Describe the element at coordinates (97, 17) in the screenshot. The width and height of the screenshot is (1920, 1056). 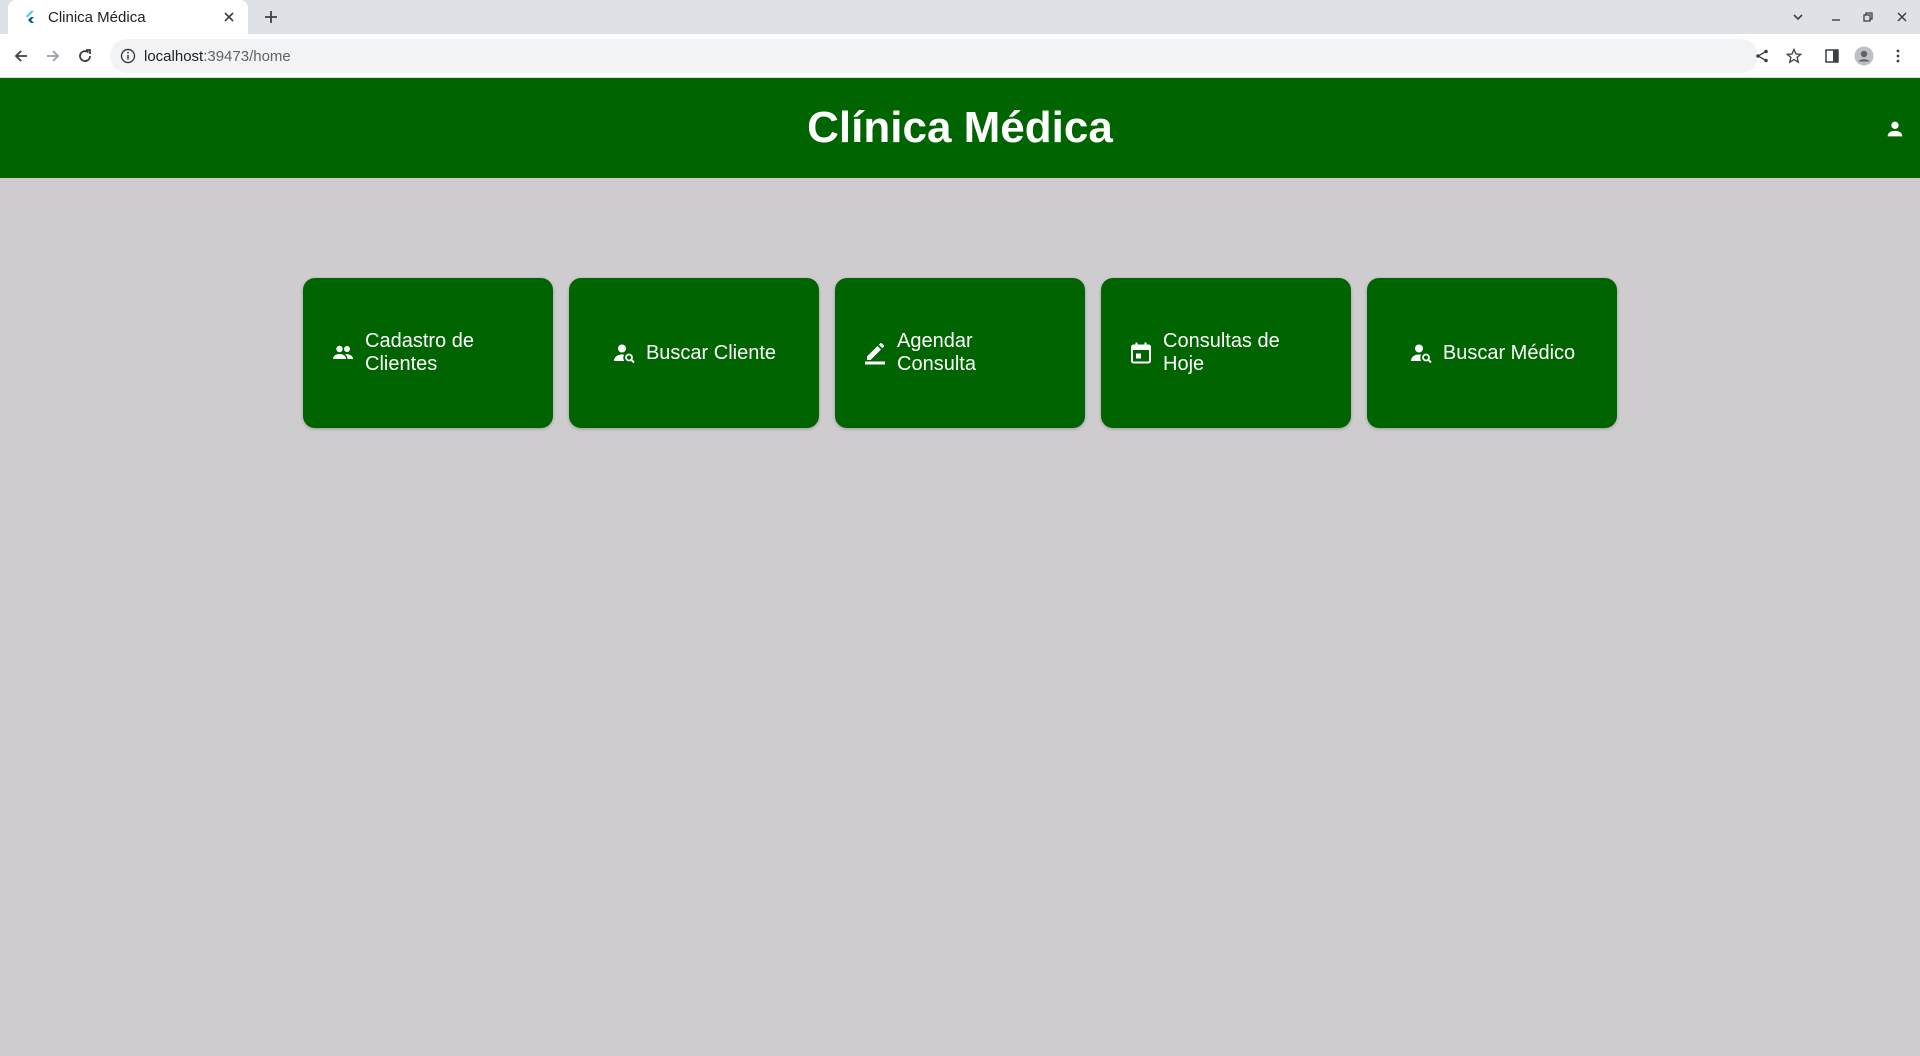
I see `tab-title: Clinica Médica` at that location.